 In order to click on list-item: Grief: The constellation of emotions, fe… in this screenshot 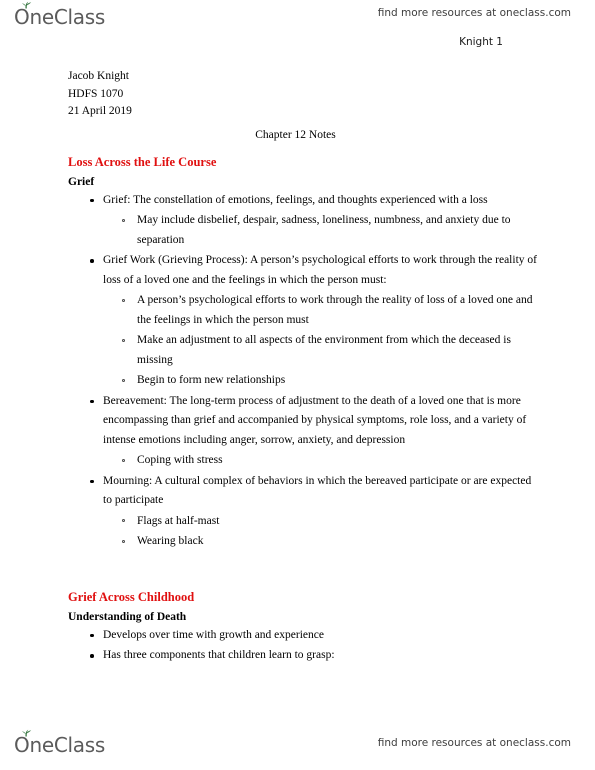, I will do `click(297, 201)`.